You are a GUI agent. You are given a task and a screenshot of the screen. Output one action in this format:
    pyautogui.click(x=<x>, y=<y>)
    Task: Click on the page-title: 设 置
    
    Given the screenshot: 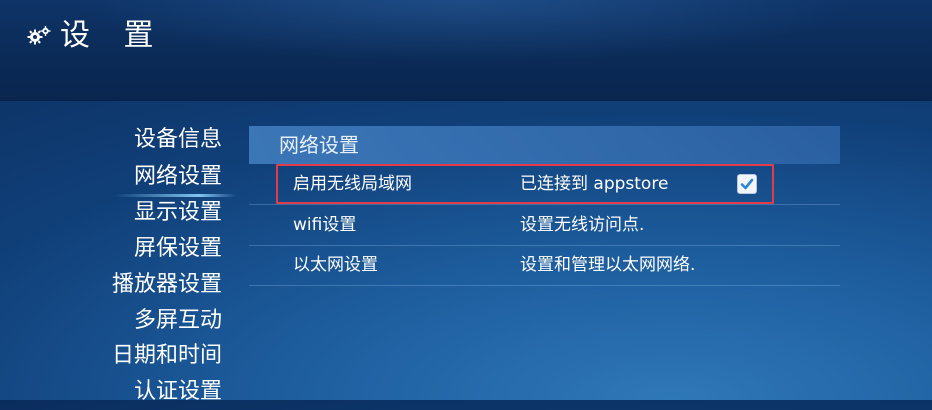 What is the action you would take?
    pyautogui.click(x=113, y=35)
    